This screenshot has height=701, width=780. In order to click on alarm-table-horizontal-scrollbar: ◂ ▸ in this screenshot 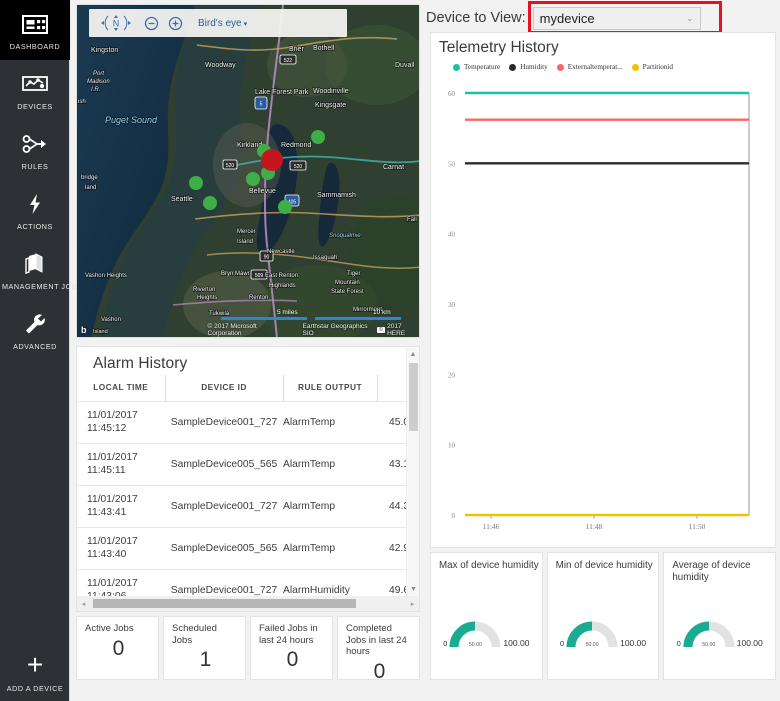, I will do `click(248, 603)`.